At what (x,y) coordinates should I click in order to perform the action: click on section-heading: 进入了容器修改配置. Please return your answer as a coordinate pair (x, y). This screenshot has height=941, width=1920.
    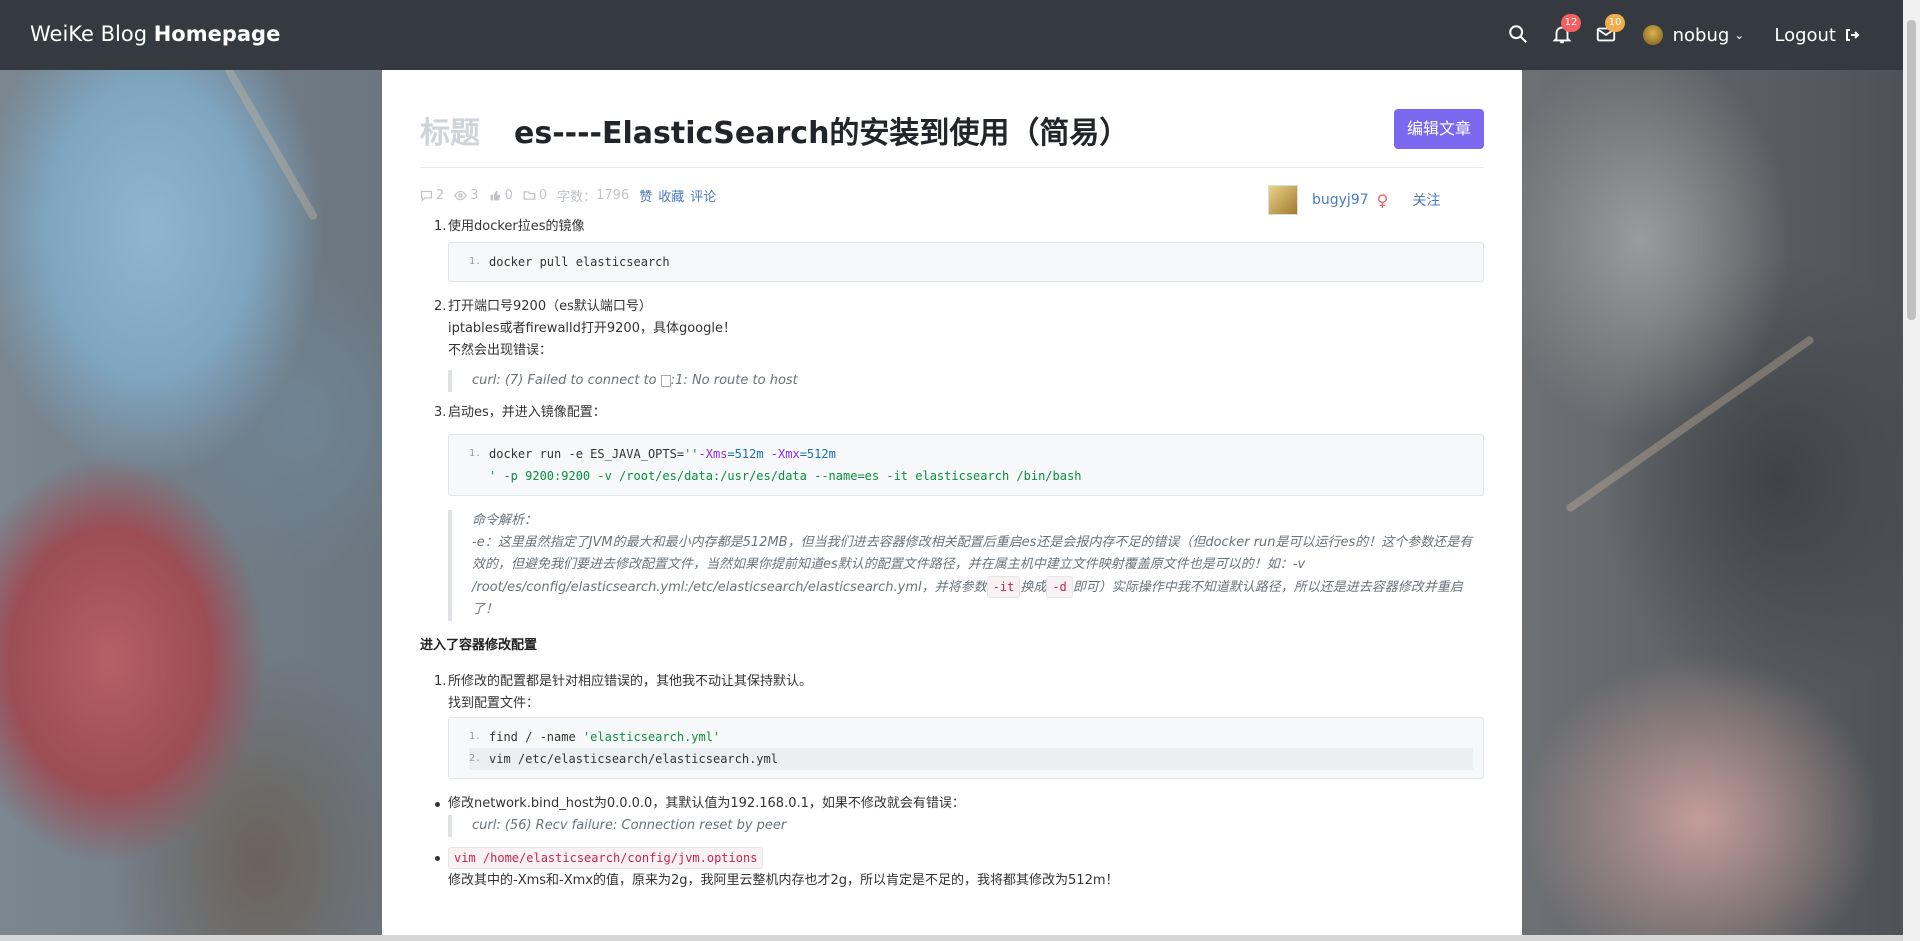
    Looking at the image, I should click on (479, 645).